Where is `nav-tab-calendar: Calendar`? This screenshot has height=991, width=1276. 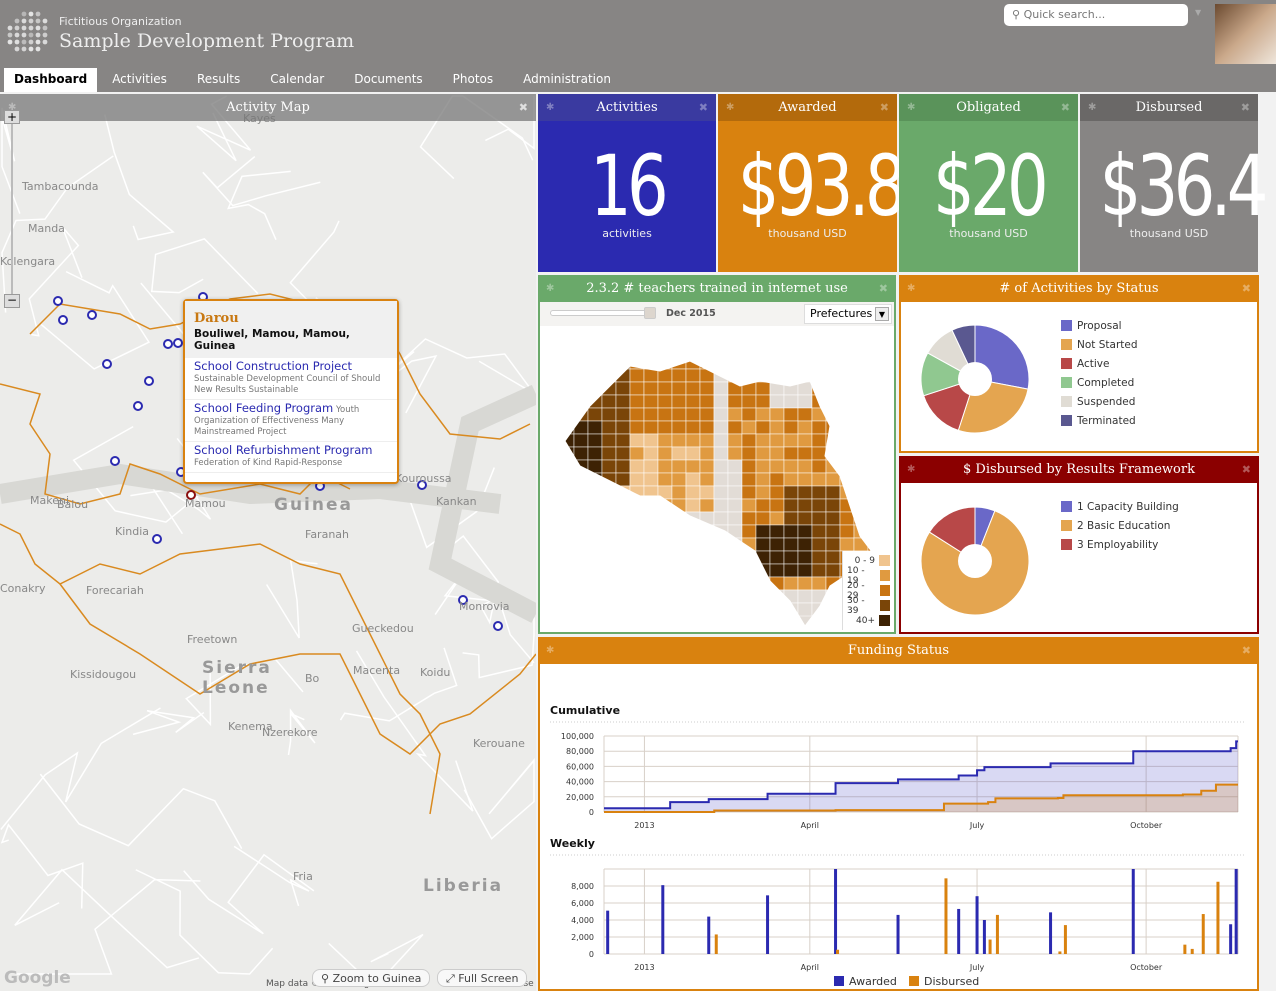
nav-tab-calendar: Calendar is located at coordinates (297, 80).